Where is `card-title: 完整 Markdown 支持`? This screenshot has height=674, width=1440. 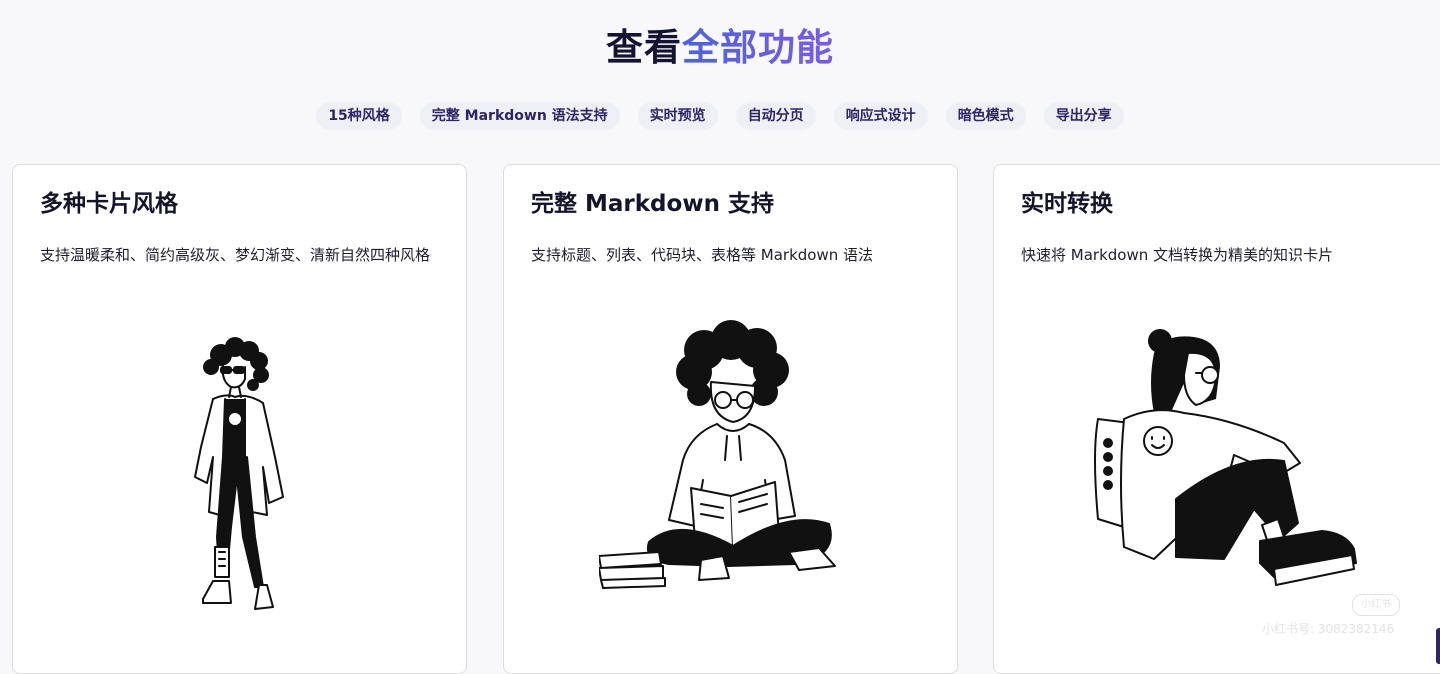 card-title: 完整 Markdown 支持 is located at coordinates (652, 204).